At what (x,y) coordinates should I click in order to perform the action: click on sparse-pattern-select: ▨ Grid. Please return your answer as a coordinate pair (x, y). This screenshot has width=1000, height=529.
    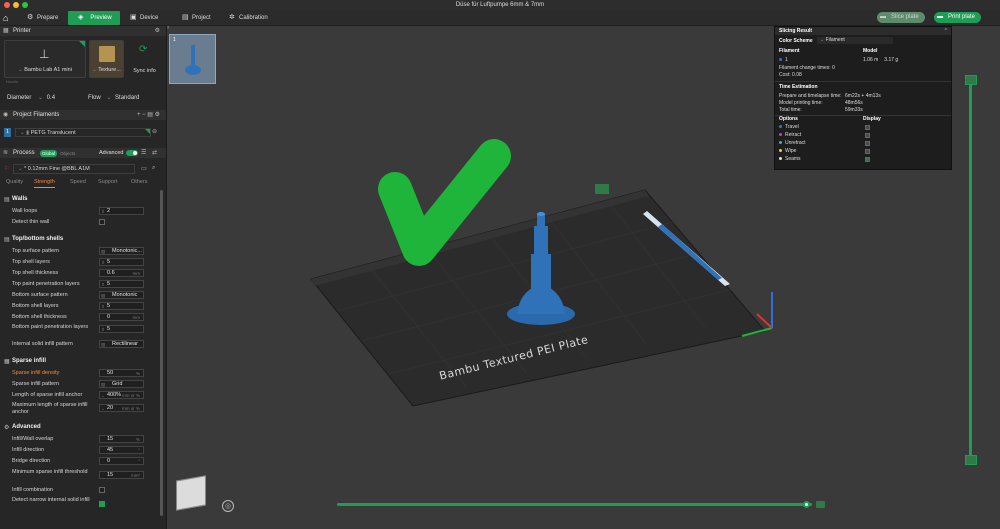
    Looking at the image, I should click on (121, 384).